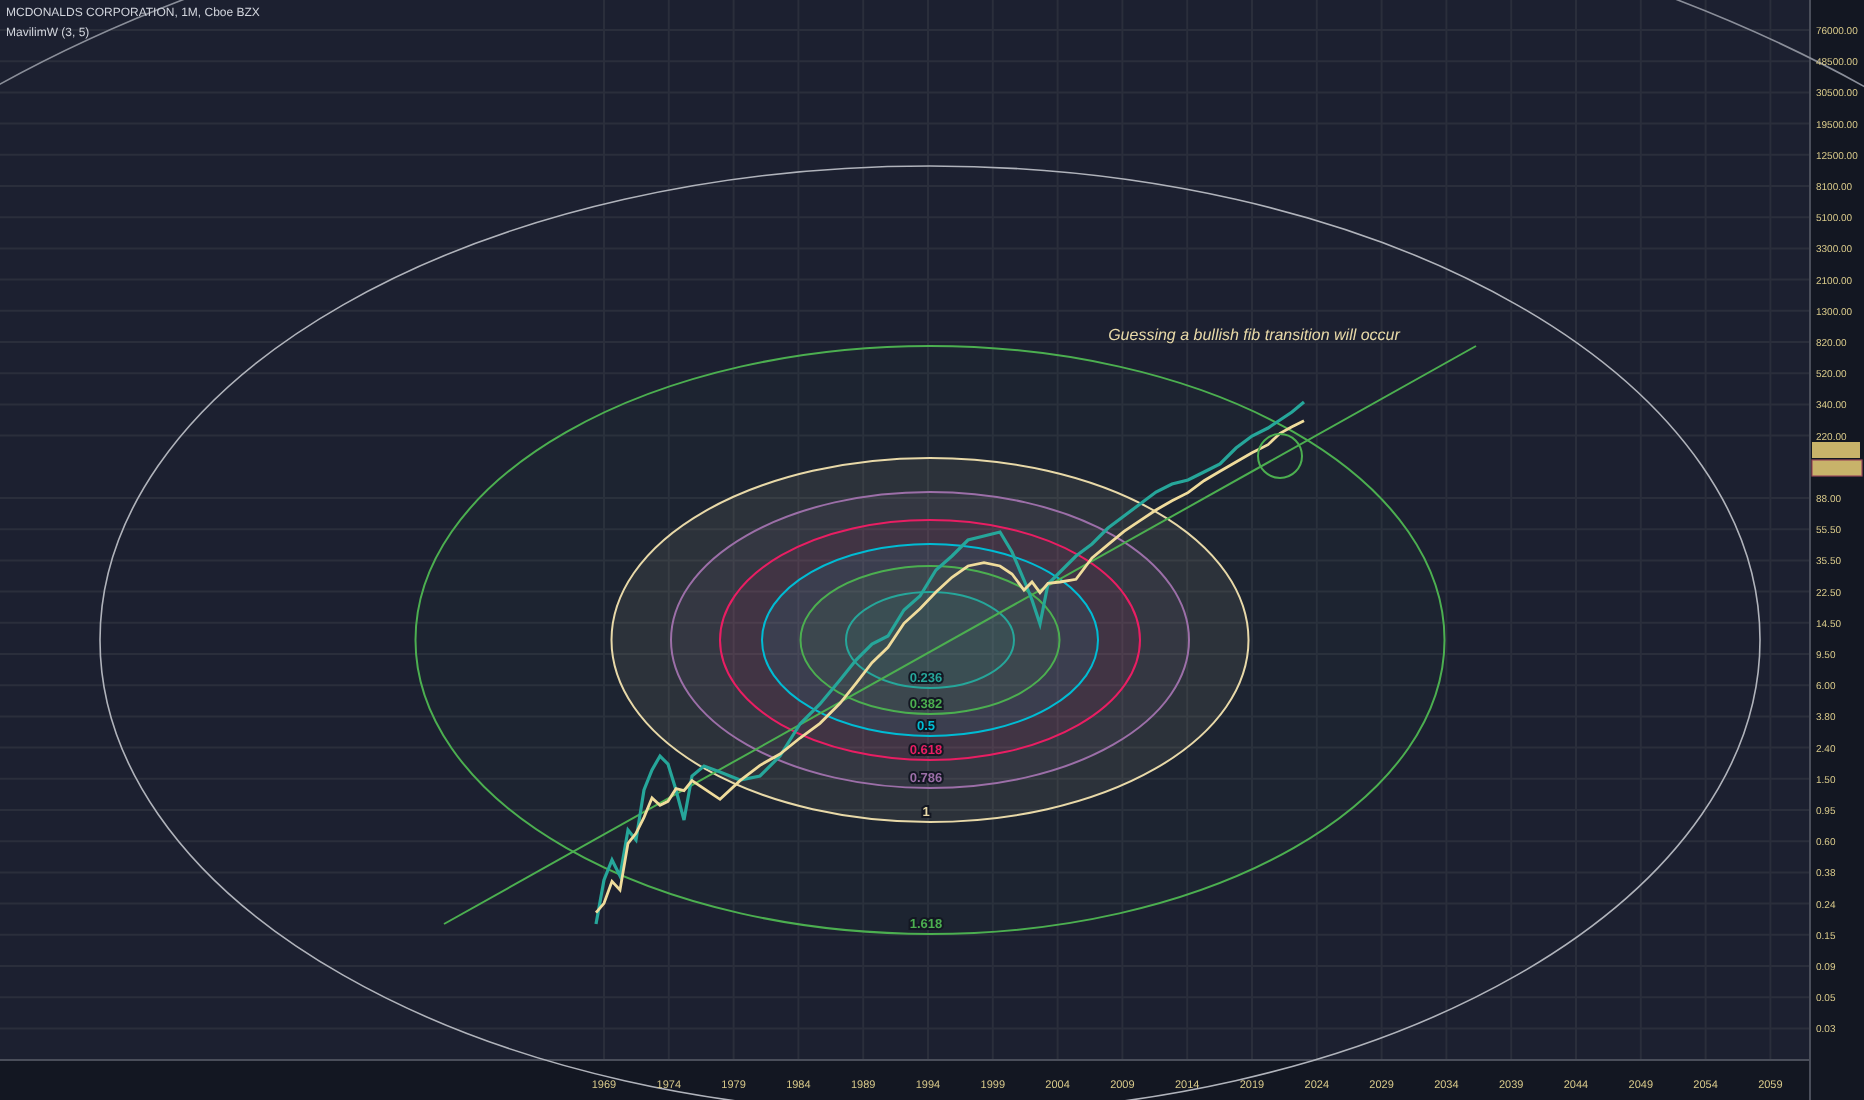  What do you see at coordinates (1837, 468) in the screenshot?
I see `price-badge` at bounding box center [1837, 468].